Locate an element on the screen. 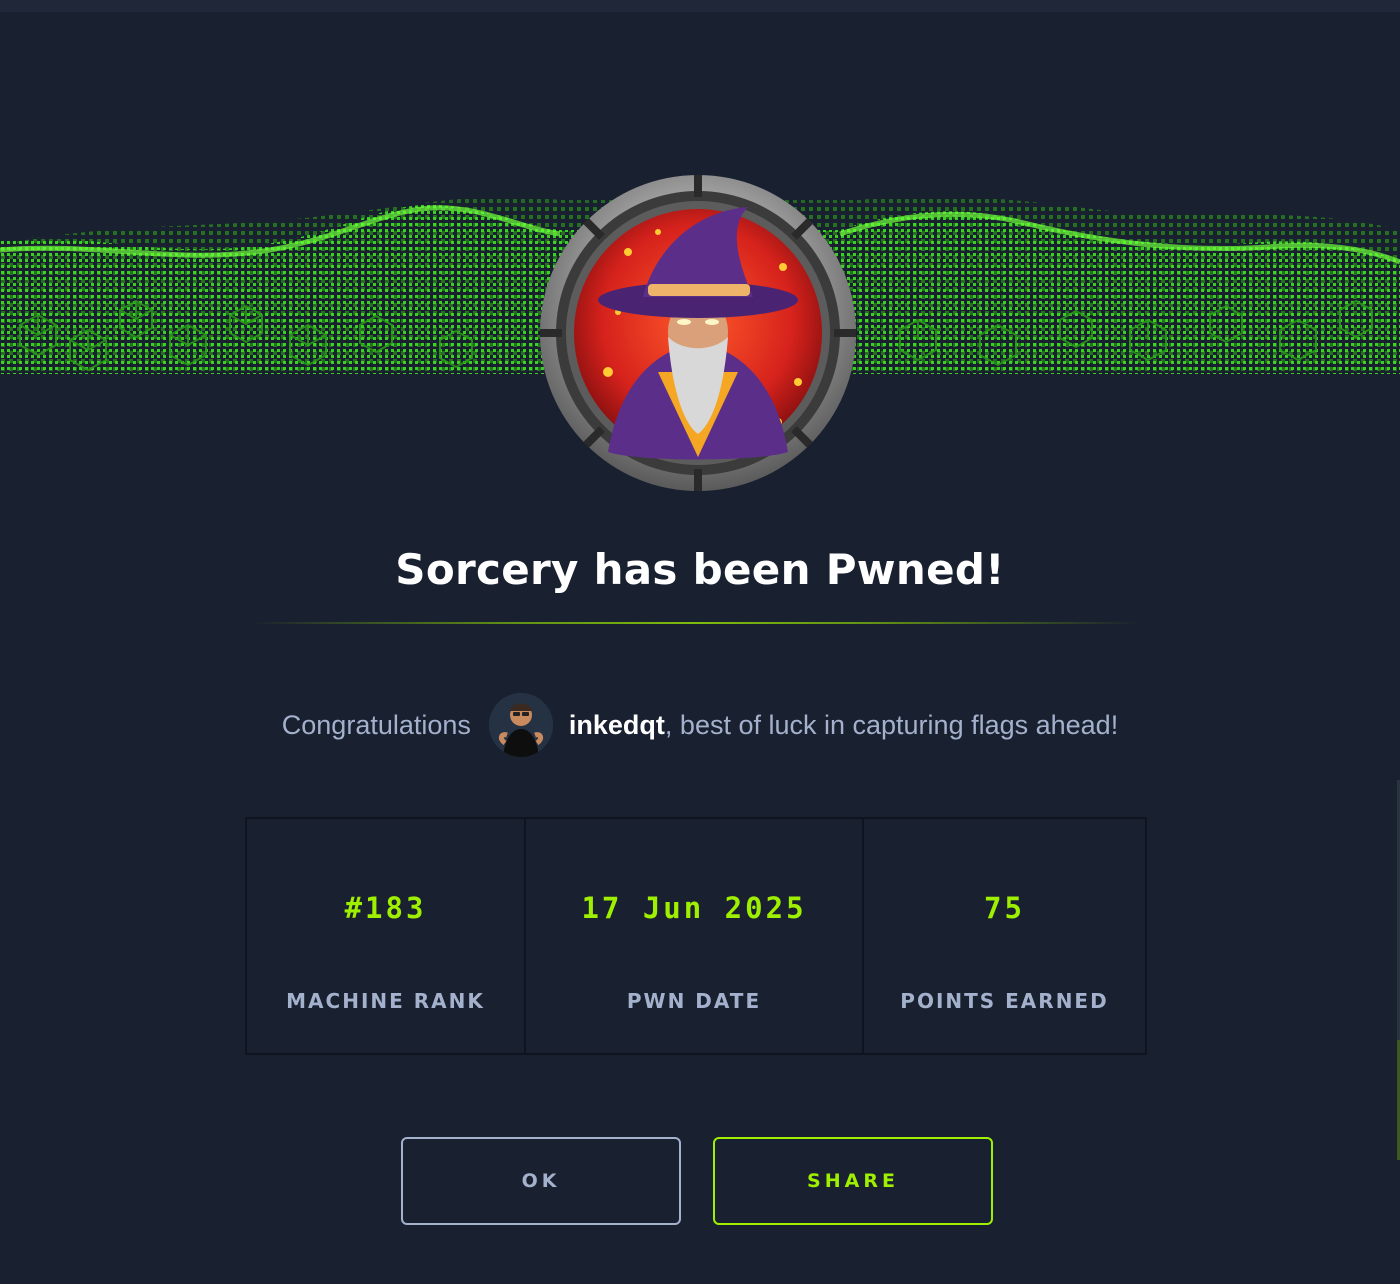 This screenshot has height=1284, width=1400. stat-pwn-date: 17 Jun 2025 PWN DATE is located at coordinates (695, 936).